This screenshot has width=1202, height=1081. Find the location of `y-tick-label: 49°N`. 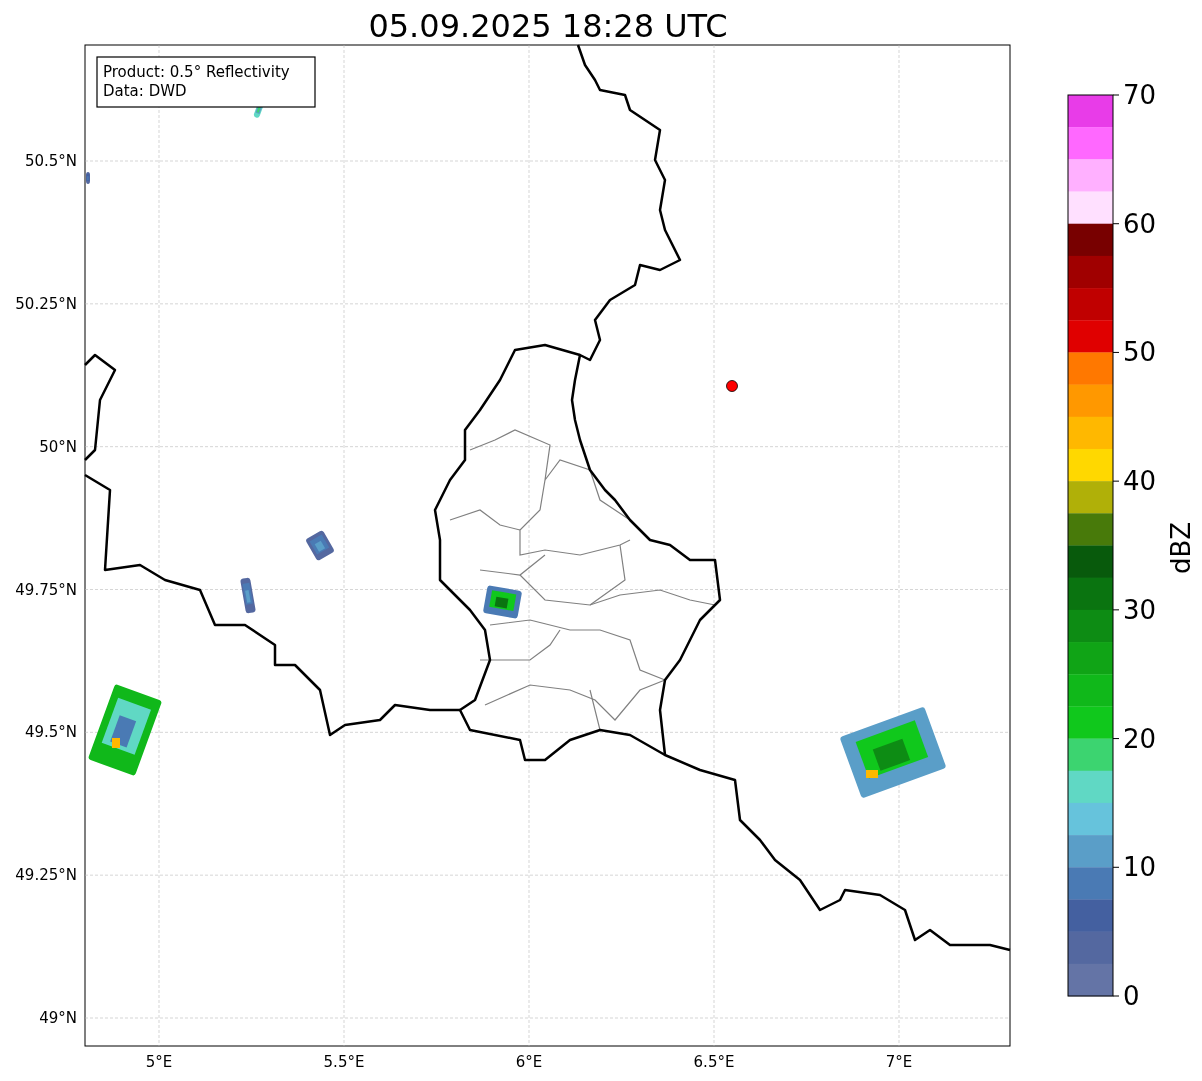

y-tick-label: 49°N is located at coordinates (58, 1018).